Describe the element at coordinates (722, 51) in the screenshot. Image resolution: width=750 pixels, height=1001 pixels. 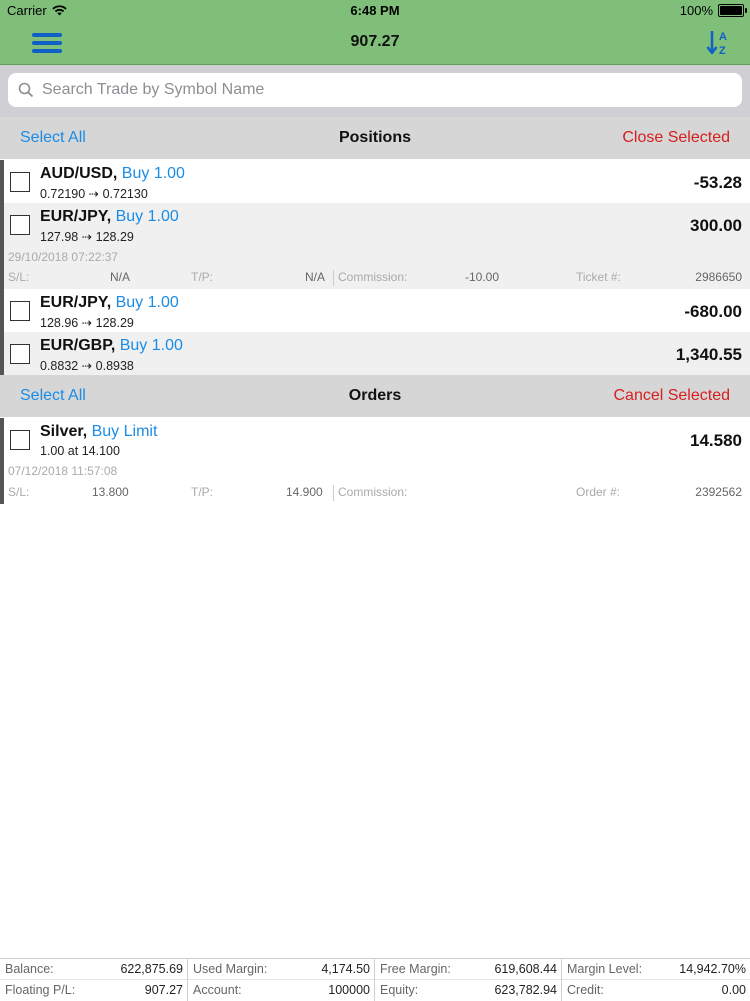
I see `svg-text: Z` at that location.